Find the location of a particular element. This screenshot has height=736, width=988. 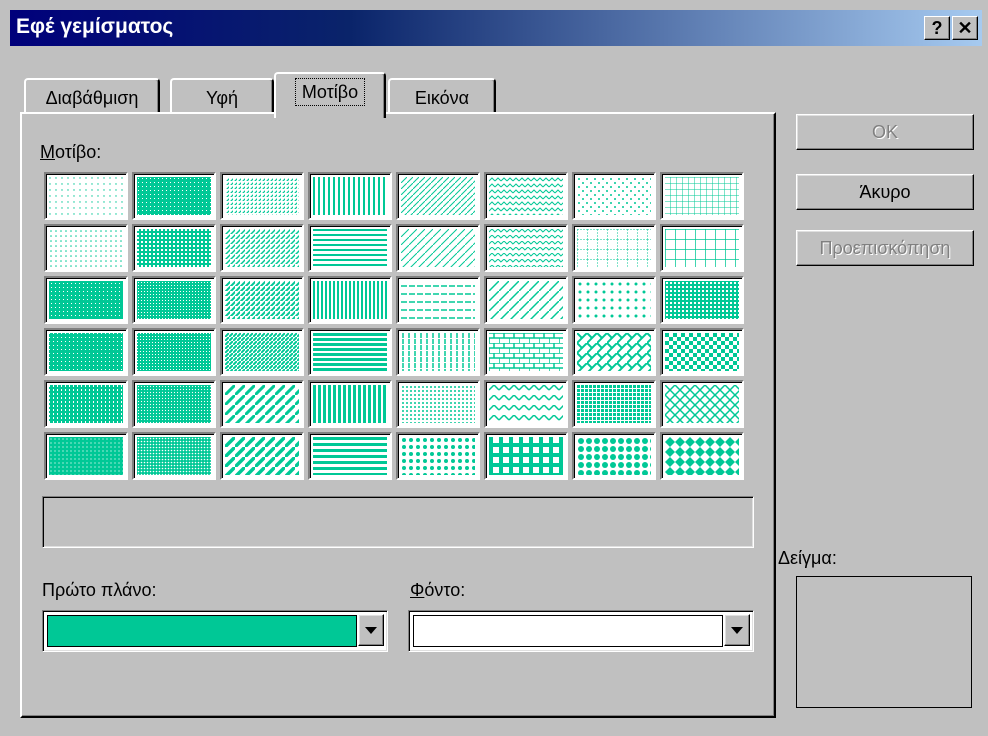

foreground-label: Πρώτο πλάνο: is located at coordinates (99, 590).